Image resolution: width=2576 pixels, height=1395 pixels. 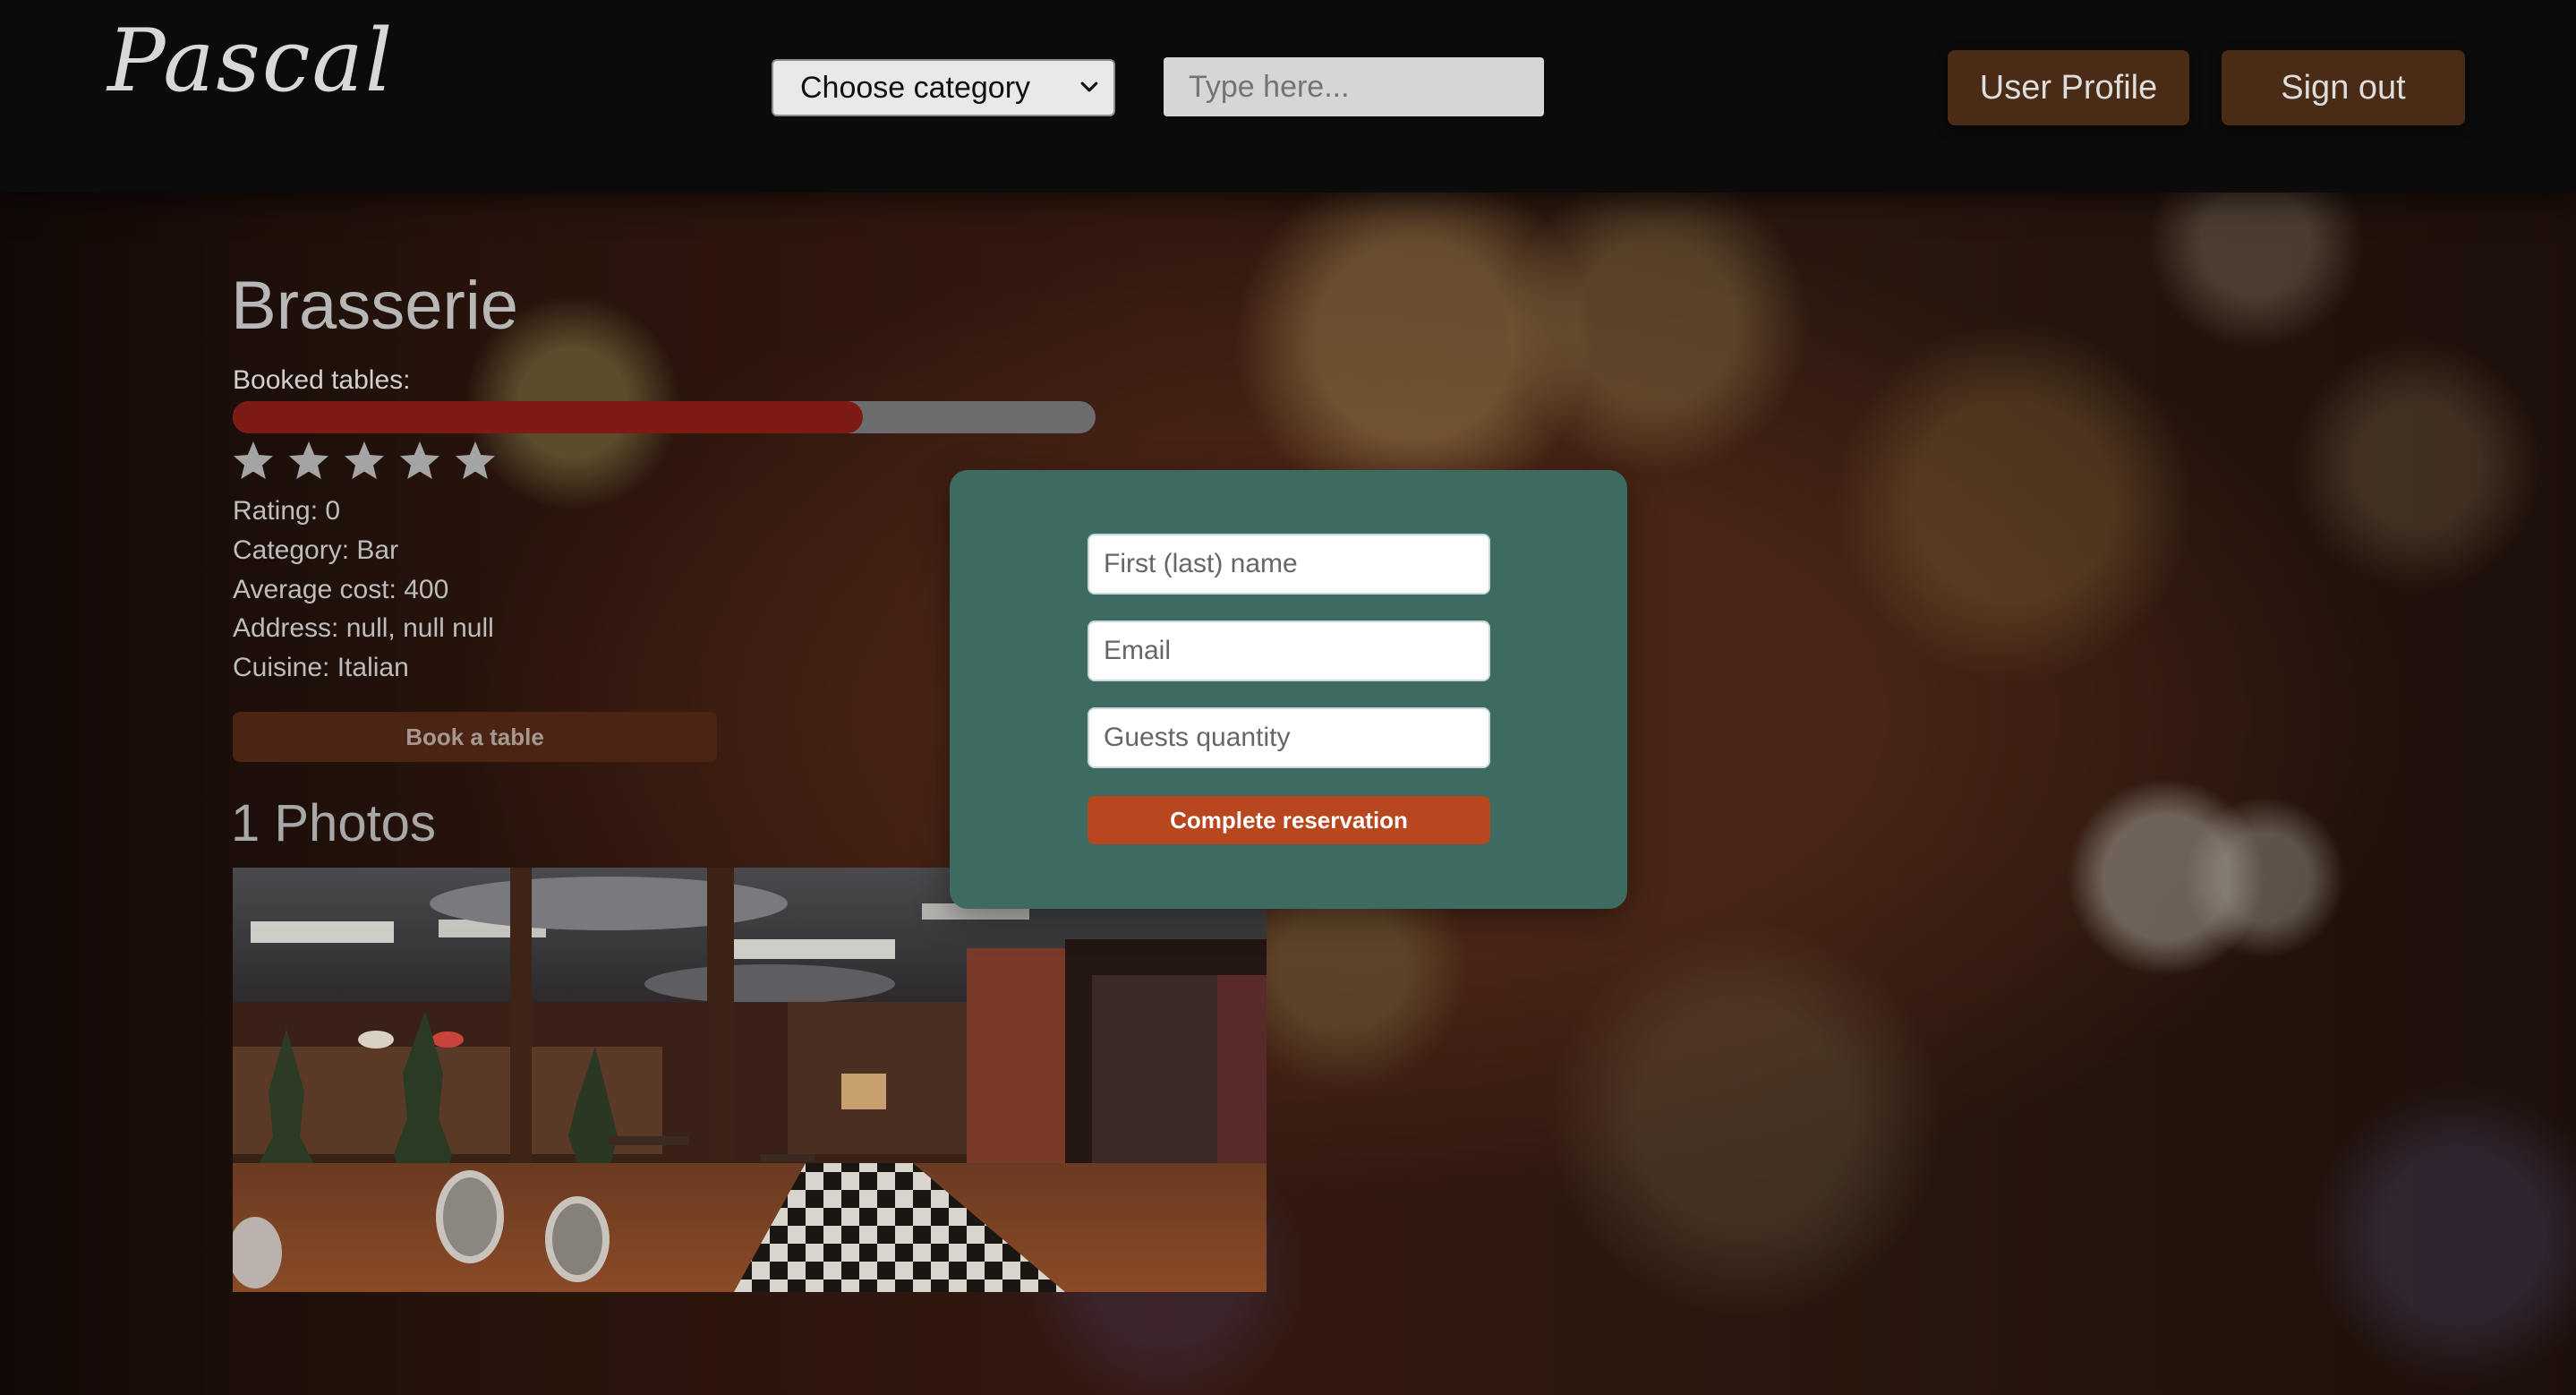 I want to click on search-input, so click(x=1354, y=86).